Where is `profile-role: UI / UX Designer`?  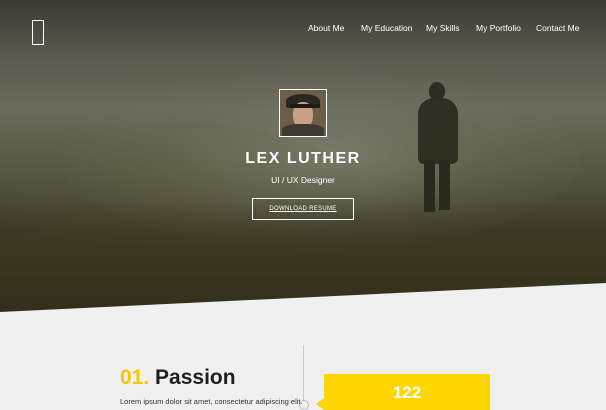
profile-role: UI / UX Designer is located at coordinates (303, 180).